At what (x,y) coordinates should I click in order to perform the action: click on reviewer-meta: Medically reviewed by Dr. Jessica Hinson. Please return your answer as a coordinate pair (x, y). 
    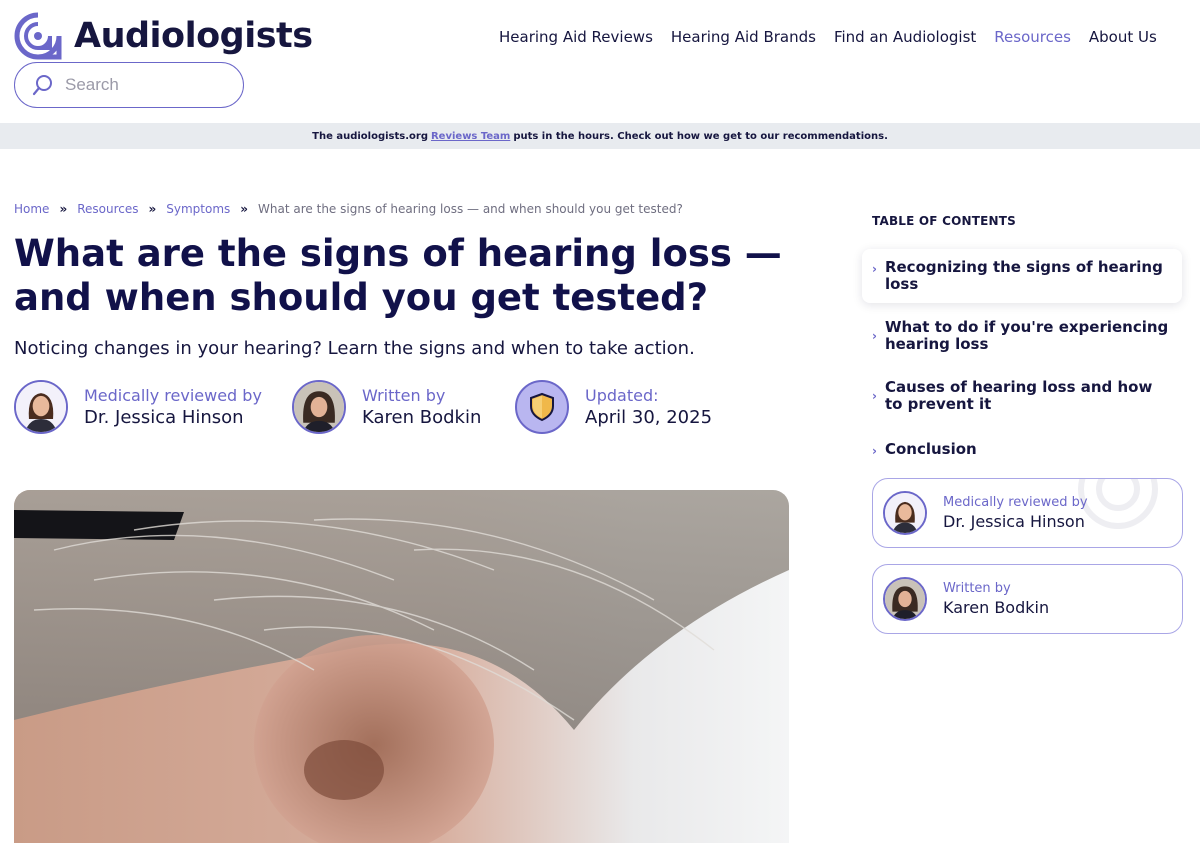
    Looking at the image, I should click on (138, 407).